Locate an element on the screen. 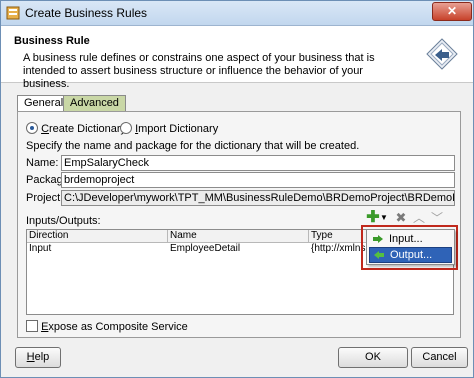 The width and height of the screenshot is (474, 378). window-title: Create Business Rules is located at coordinates (86, 13).